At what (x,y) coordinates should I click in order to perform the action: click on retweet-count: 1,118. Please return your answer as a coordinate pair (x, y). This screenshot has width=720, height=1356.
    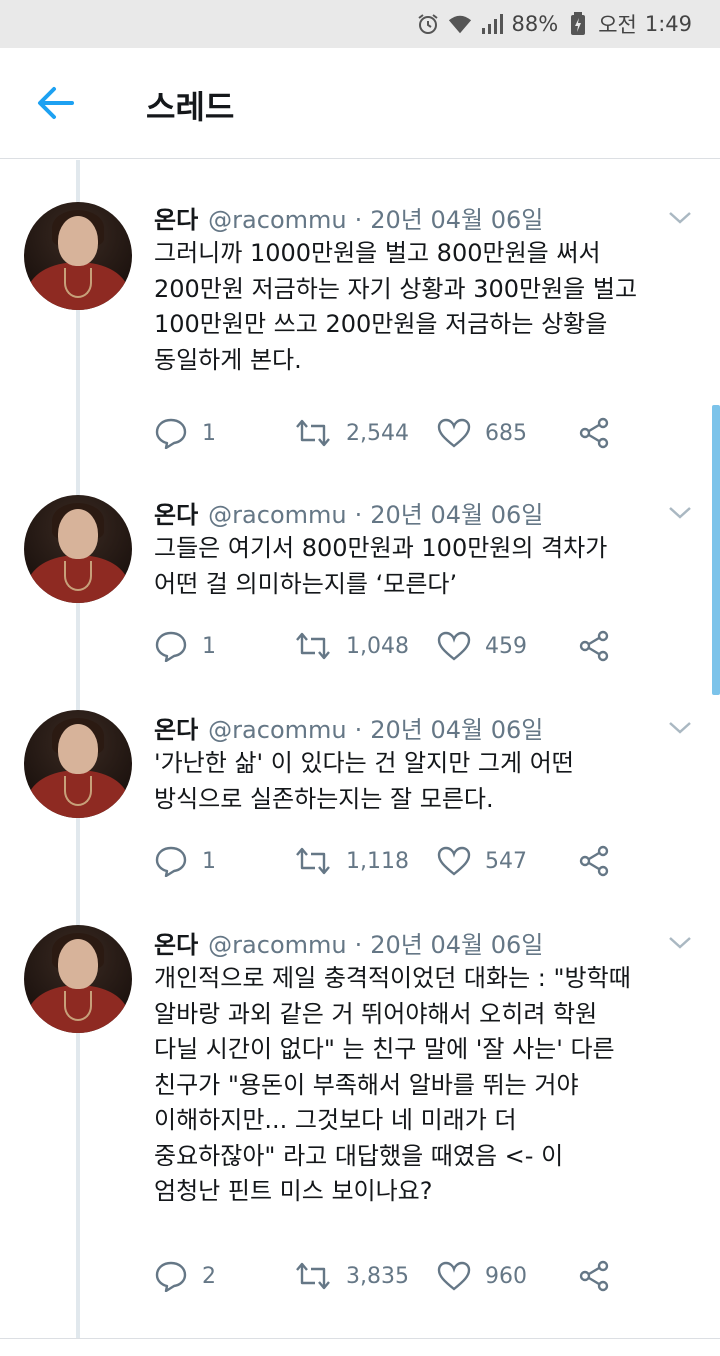
    Looking at the image, I should click on (377, 861).